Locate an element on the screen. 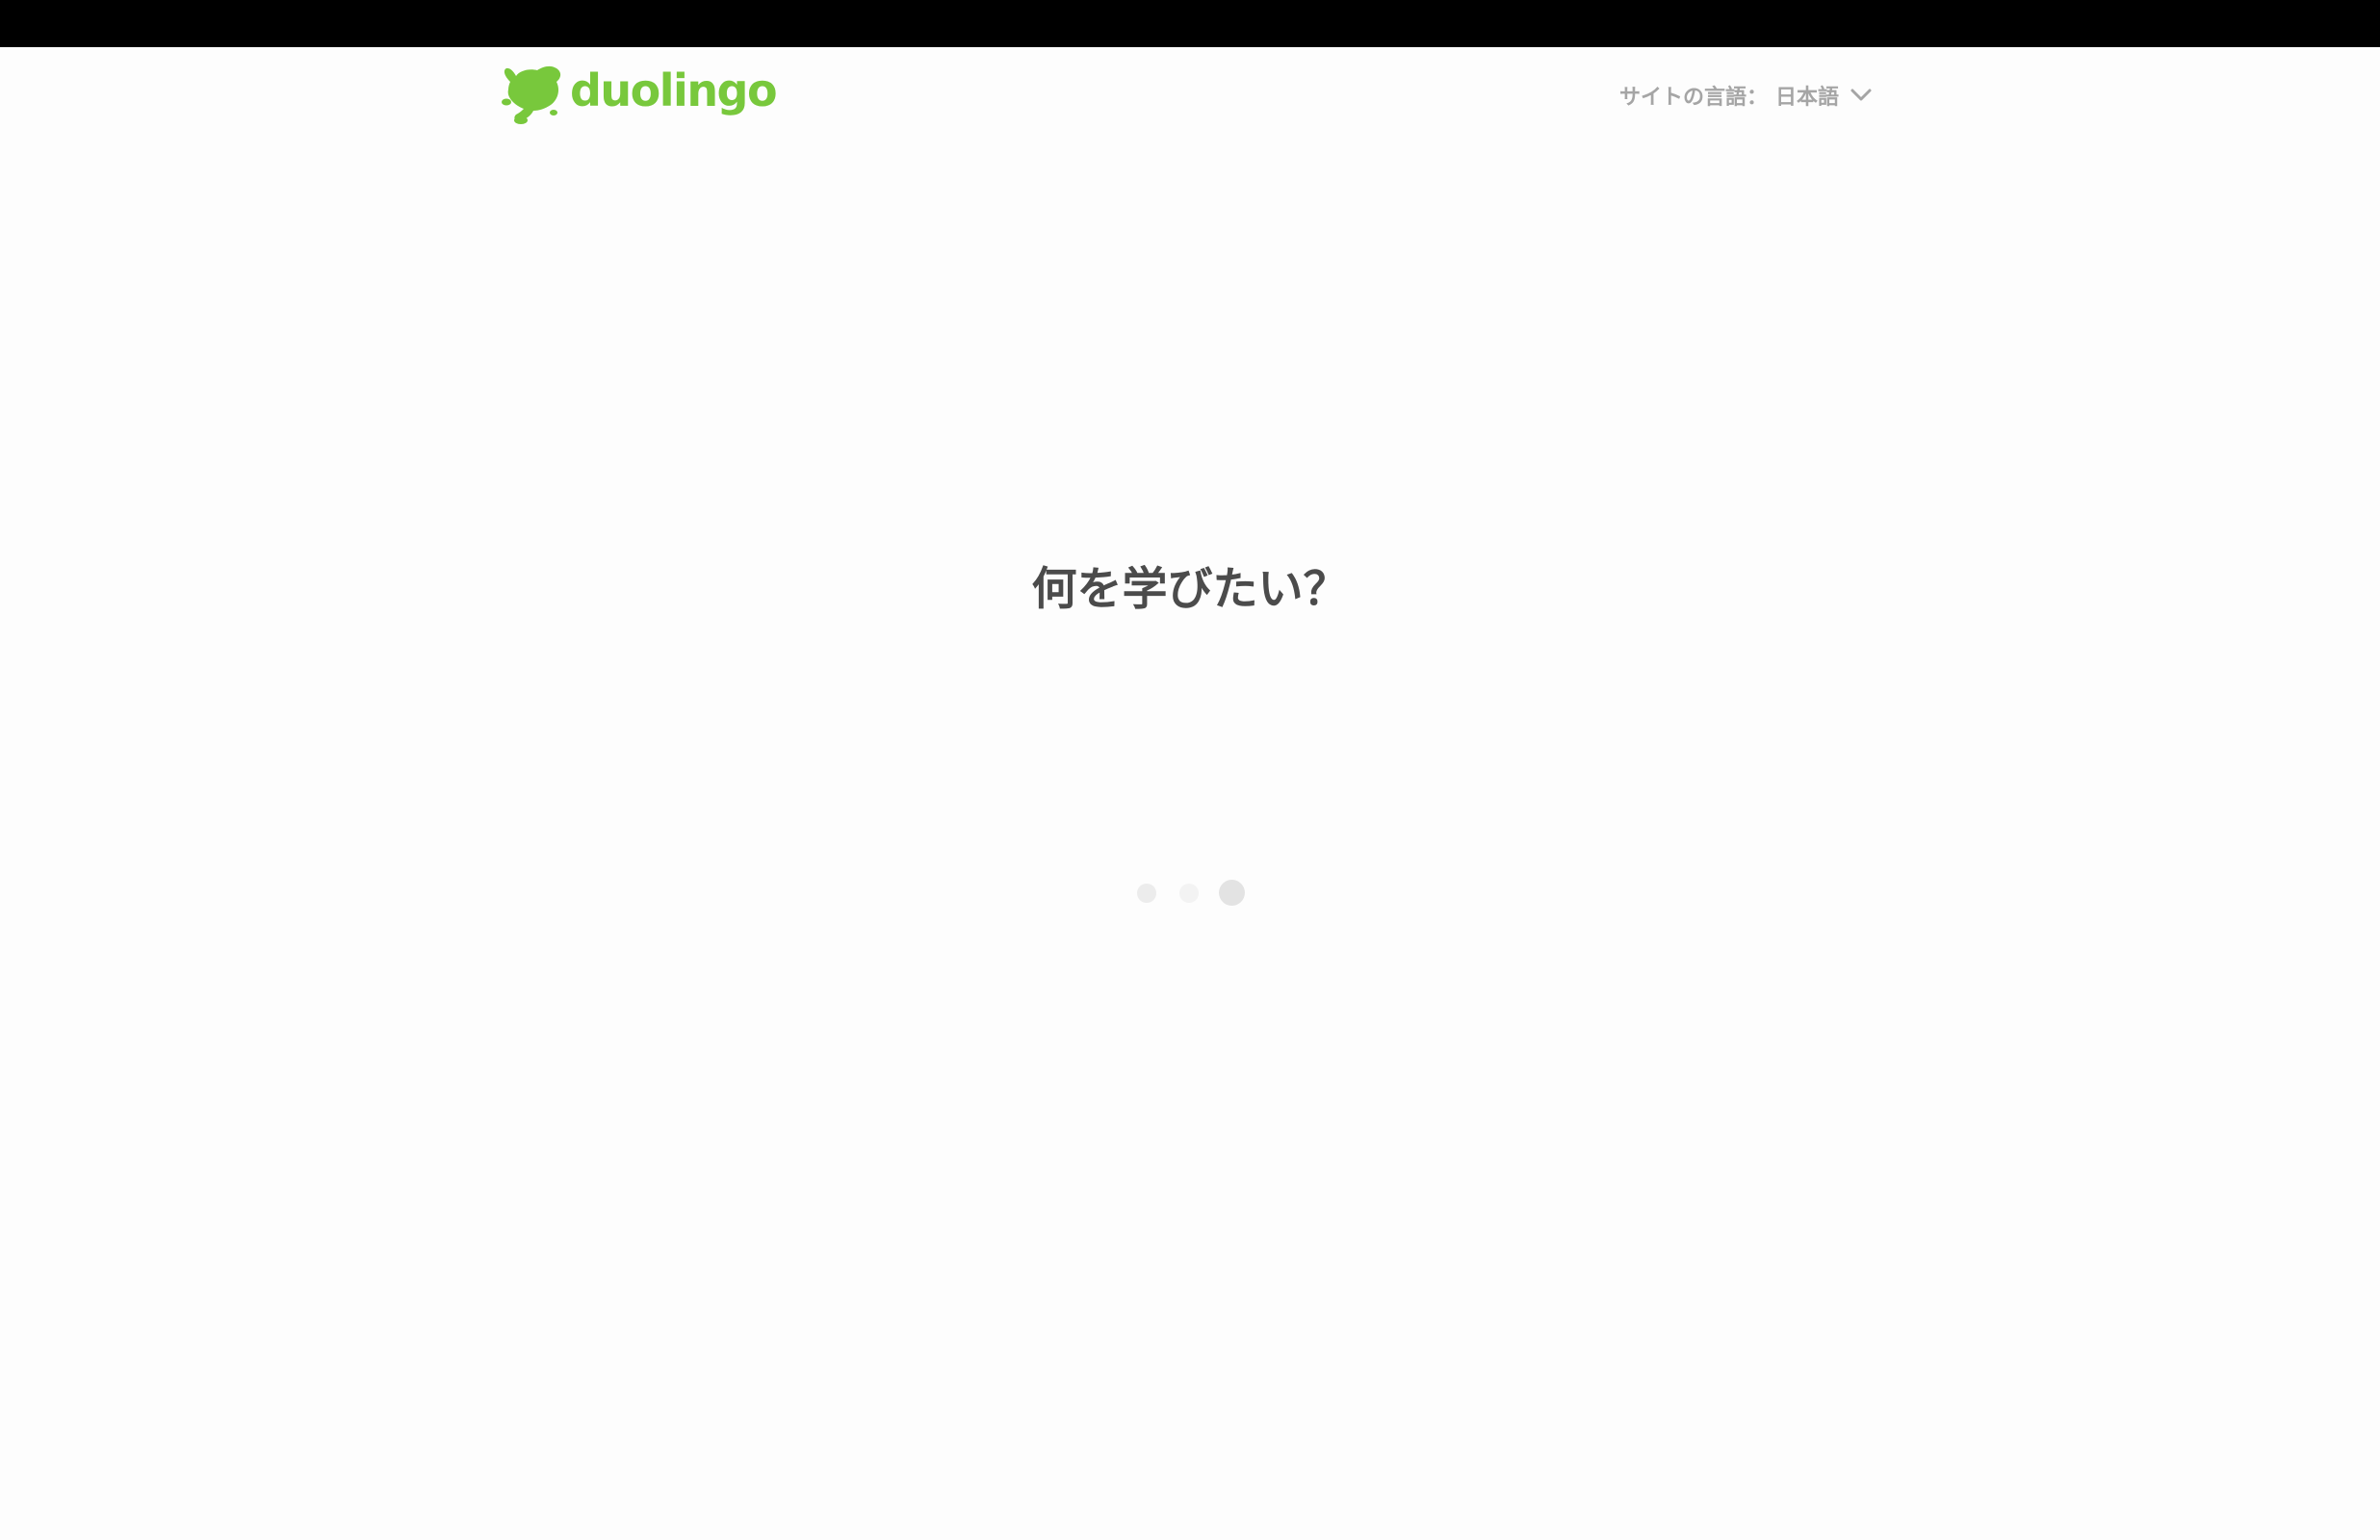 This screenshot has height=1540, width=2380. site-language-selector: サイトの言語： 日本語 is located at coordinates (1746, 95).